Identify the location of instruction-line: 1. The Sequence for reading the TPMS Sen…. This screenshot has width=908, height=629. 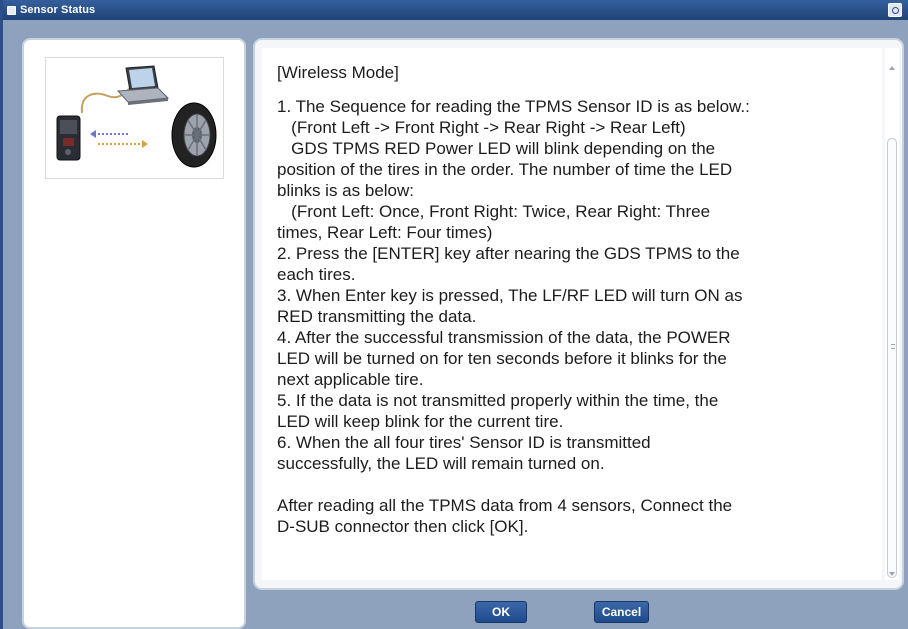
(513, 106).